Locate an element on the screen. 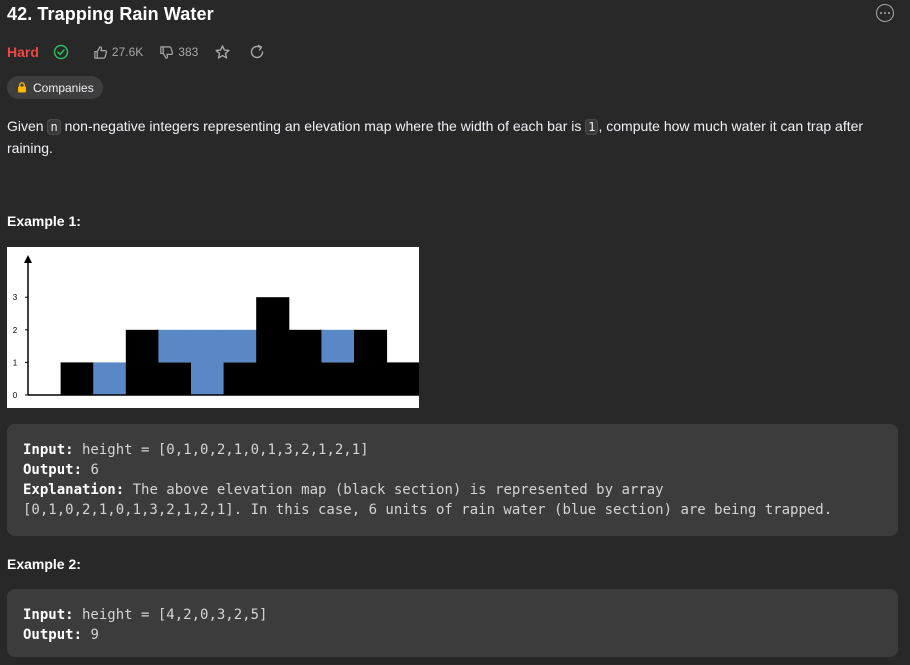 The height and width of the screenshot is (665, 910). input-value: height = [4,2,0,3,2,5] is located at coordinates (170, 615).